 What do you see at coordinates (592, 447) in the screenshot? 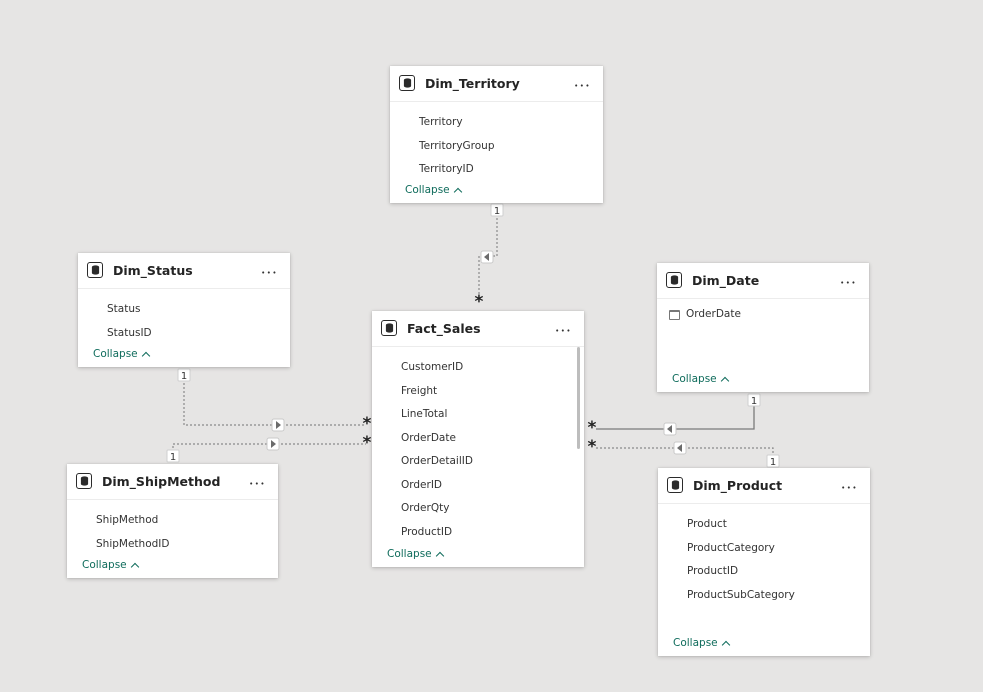
I see `cardinality-many-product: *` at bounding box center [592, 447].